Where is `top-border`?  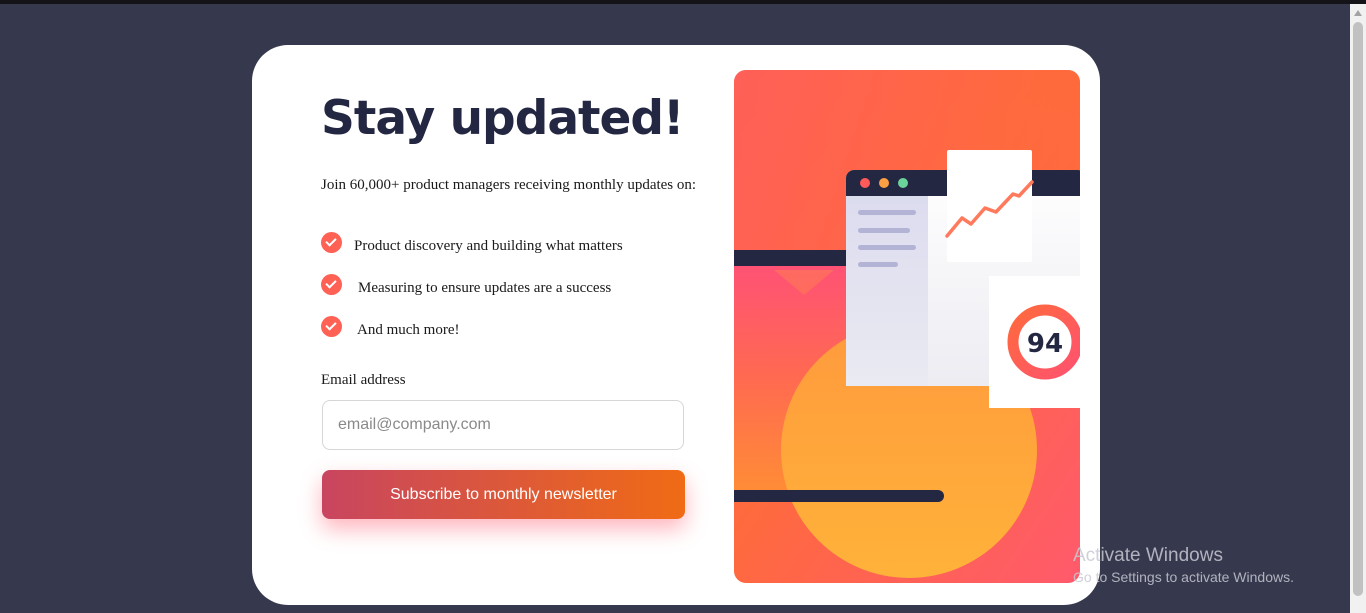
top-border is located at coordinates (683, 2).